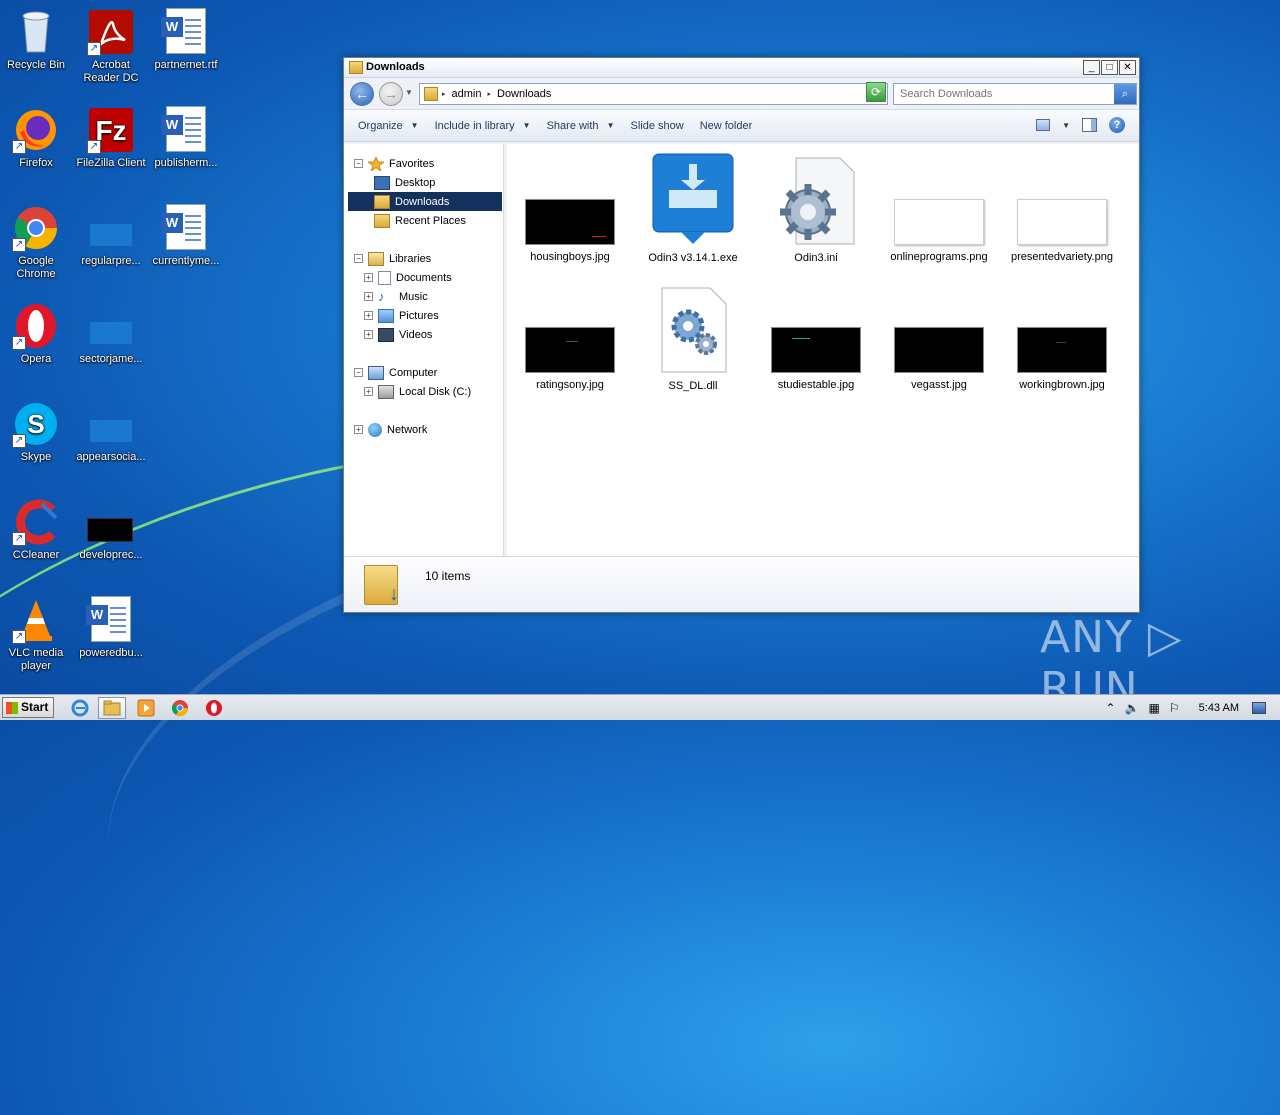  I want to click on address-field: ▸ admin ▸ Downloads ▼, so click(653, 94).